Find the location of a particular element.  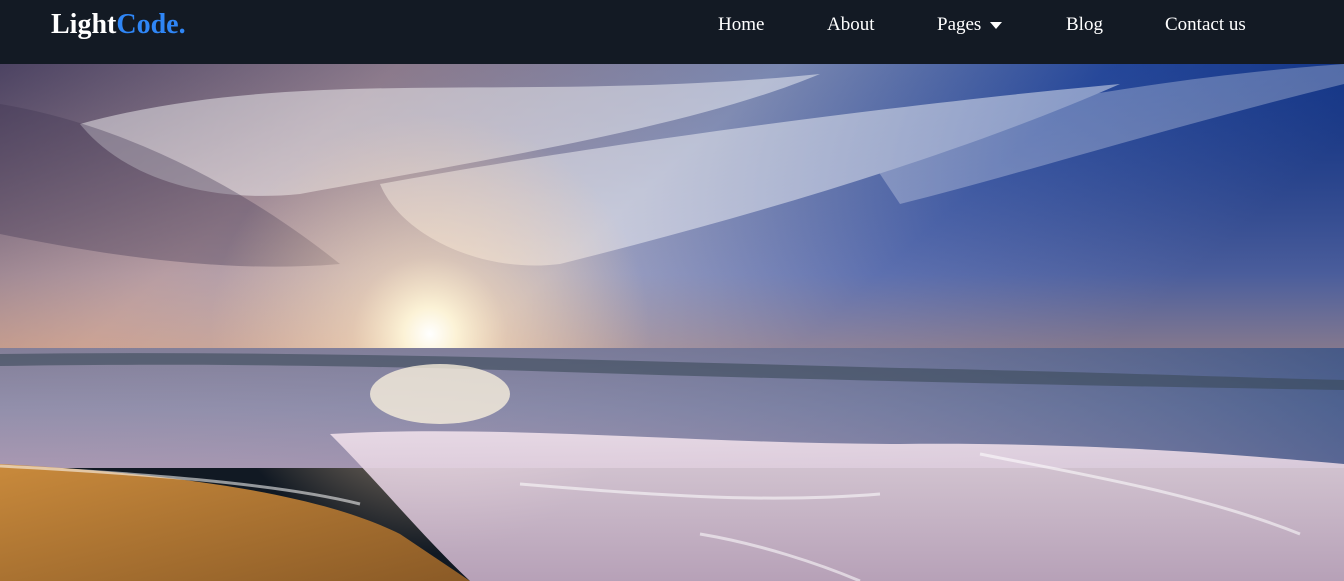

nav-home-link: Home is located at coordinates (741, 25).